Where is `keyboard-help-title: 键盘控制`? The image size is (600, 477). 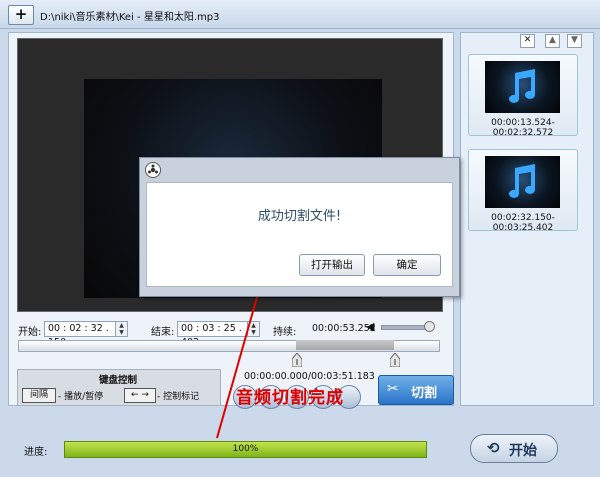
keyboard-help-title: 键盘控制 is located at coordinates (118, 380).